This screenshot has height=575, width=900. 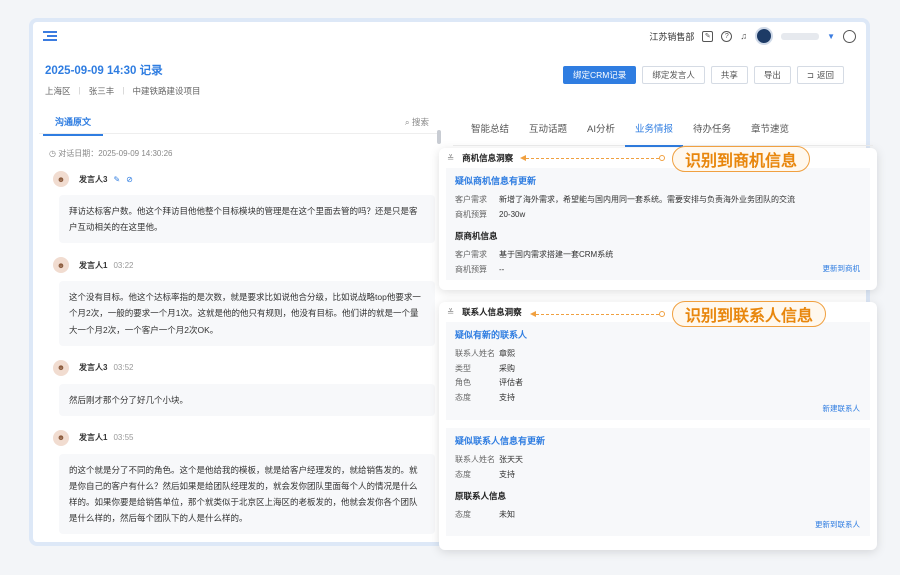 What do you see at coordinates (490, 128) in the screenshot?
I see `tab-summary: 智能总结` at bounding box center [490, 128].